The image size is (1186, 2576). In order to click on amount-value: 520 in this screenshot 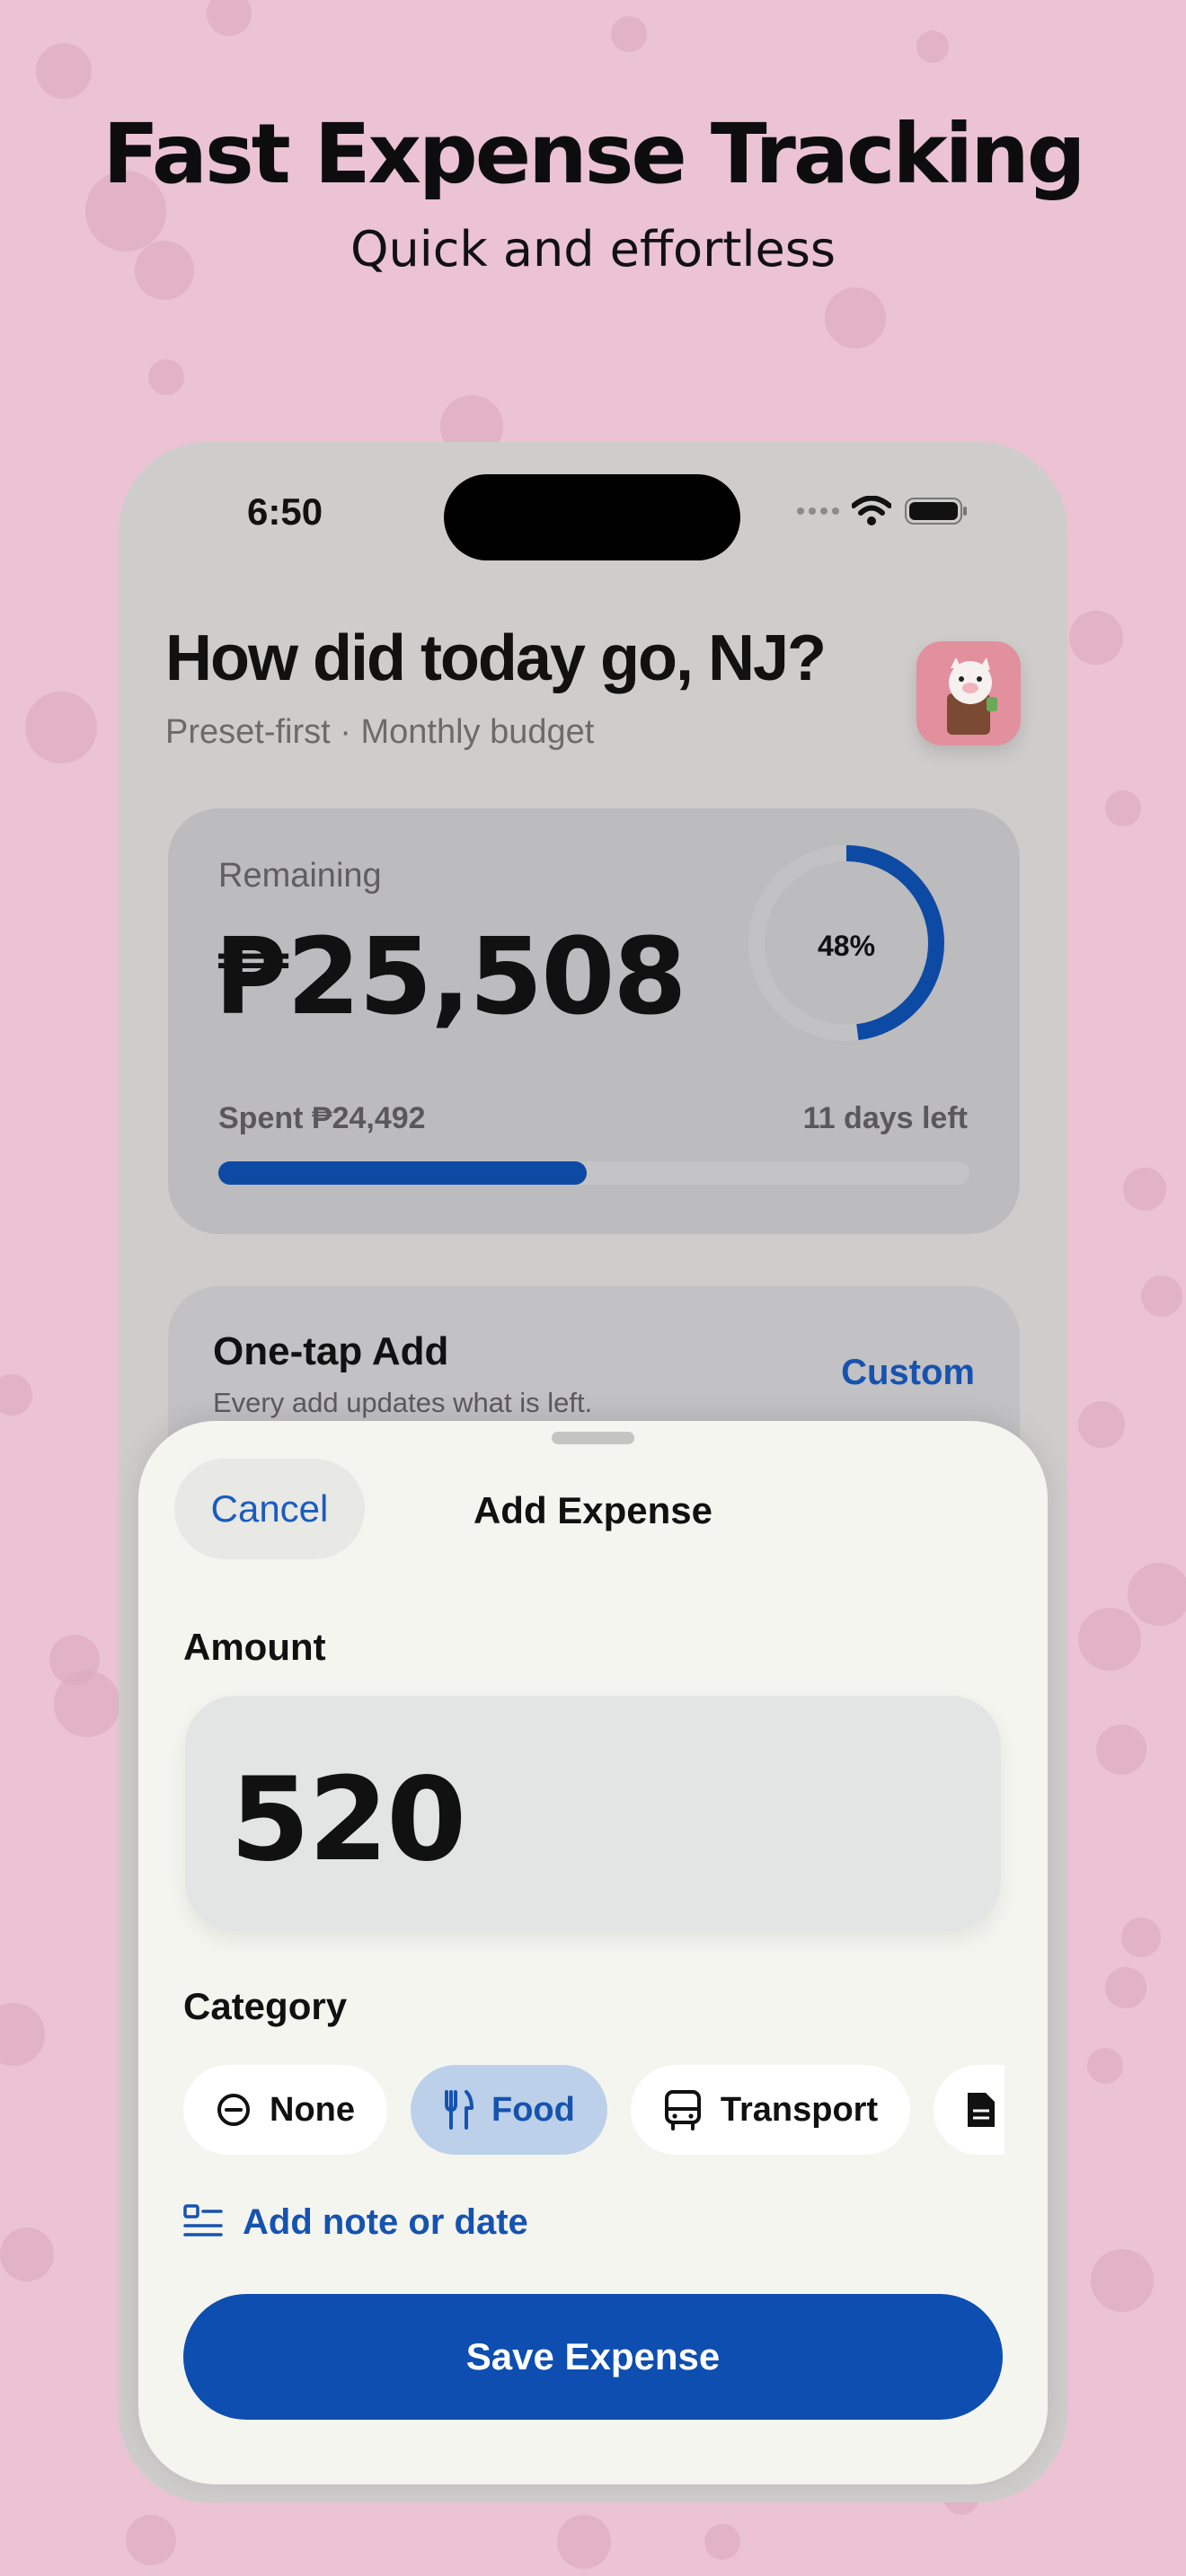, I will do `click(348, 1820)`.